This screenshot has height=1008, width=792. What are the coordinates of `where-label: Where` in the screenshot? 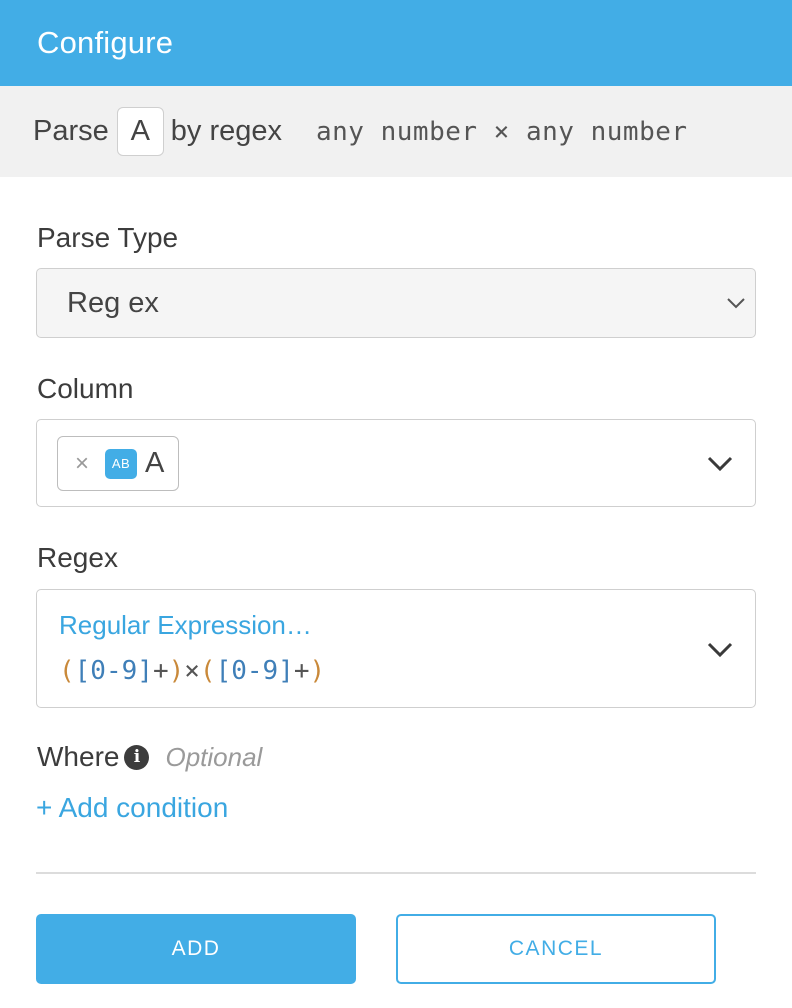 It's located at (78, 756).